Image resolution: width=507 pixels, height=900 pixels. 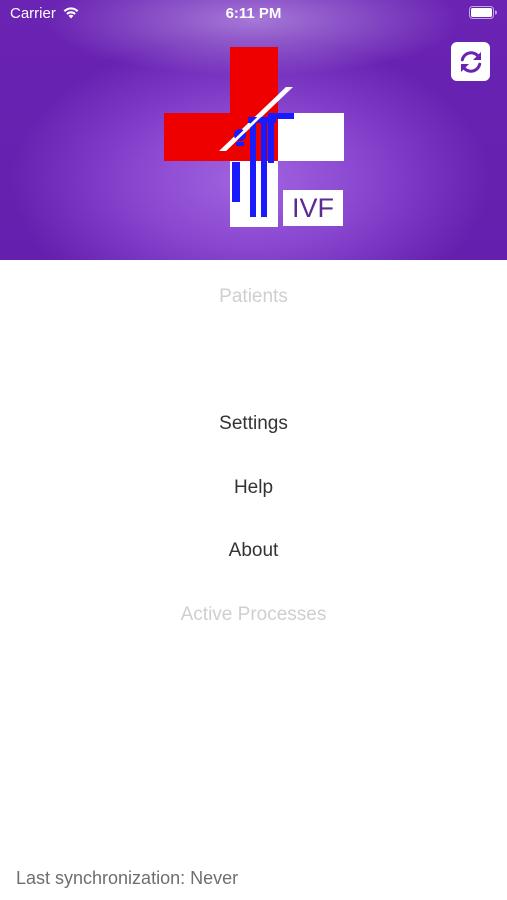 I want to click on logo-ivf-text: IVF, so click(x=313, y=208).